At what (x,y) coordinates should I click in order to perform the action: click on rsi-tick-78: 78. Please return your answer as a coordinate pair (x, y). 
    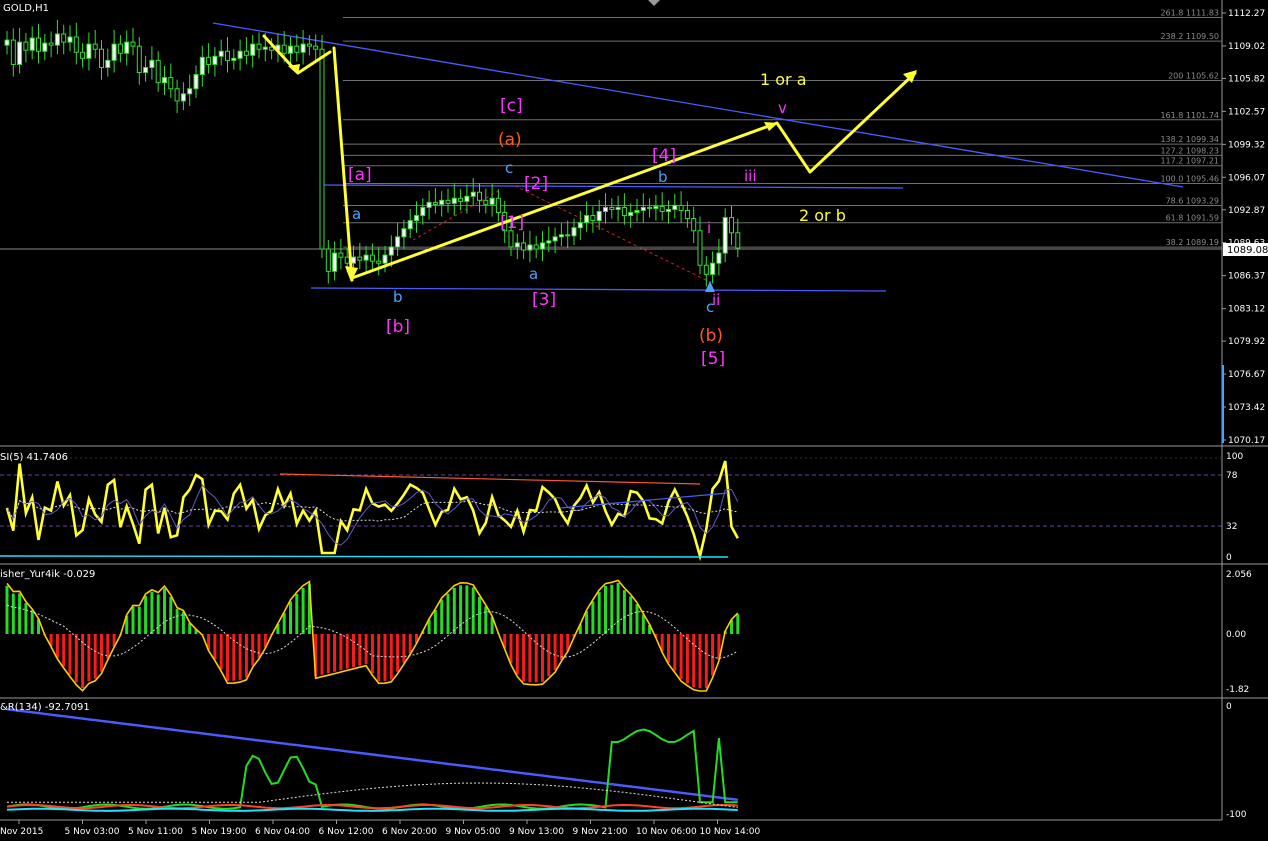
    Looking at the image, I should click on (1232, 476).